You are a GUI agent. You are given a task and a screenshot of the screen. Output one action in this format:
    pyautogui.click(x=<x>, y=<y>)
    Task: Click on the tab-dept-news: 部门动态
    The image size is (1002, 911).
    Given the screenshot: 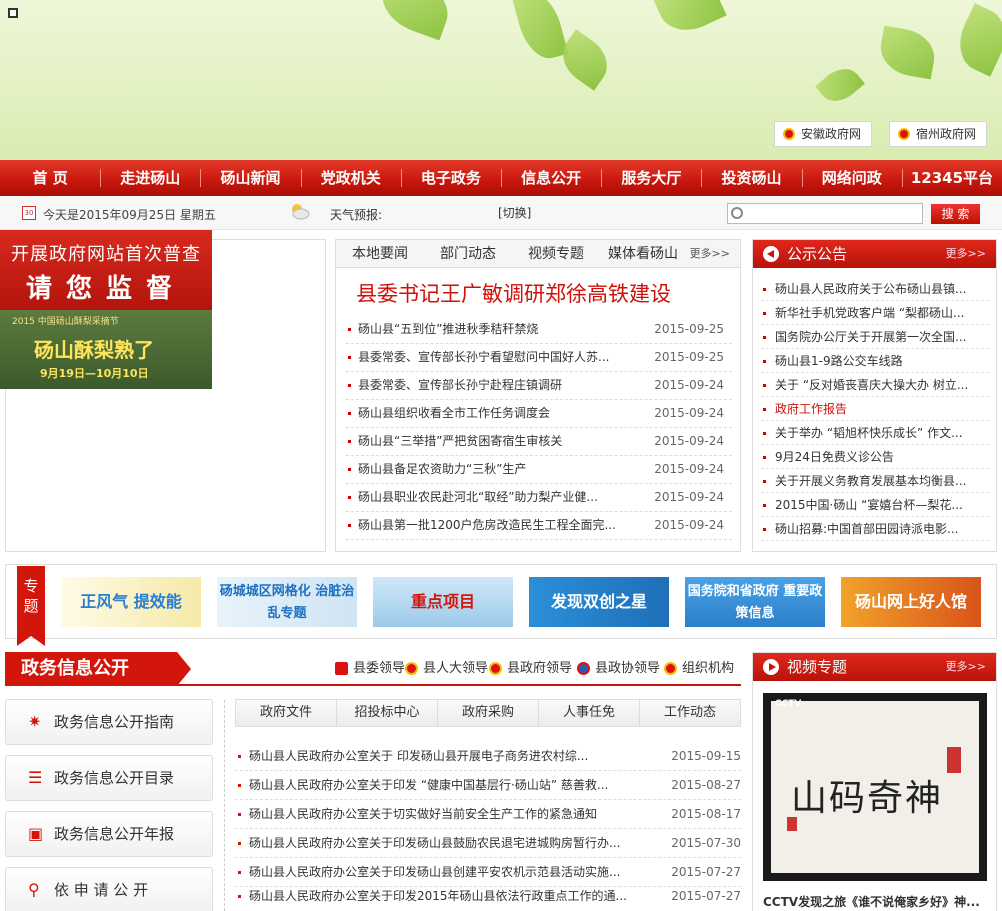 What is the action you would take?
    pyautogui.click(x=468, y=254)
    